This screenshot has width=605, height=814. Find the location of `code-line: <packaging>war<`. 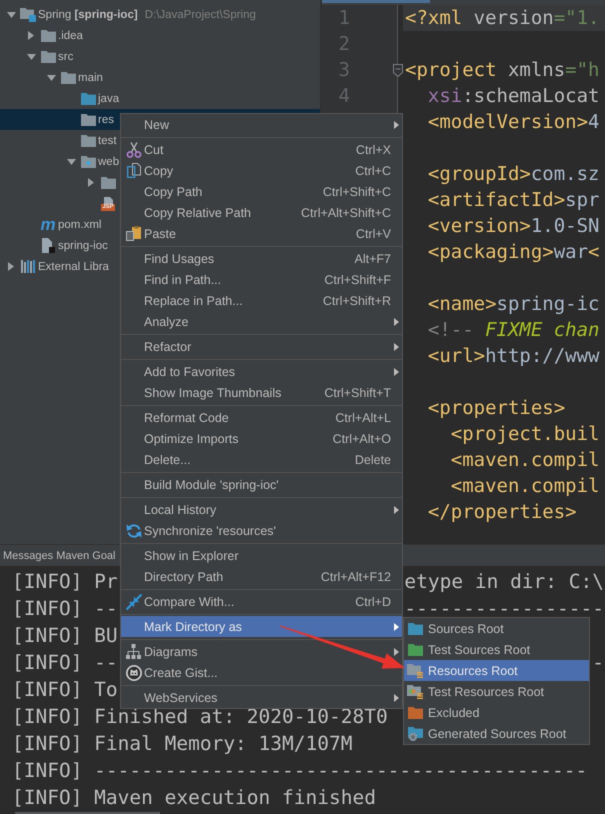

code-line: <packaging>war< is located at coordinates (513, 252).